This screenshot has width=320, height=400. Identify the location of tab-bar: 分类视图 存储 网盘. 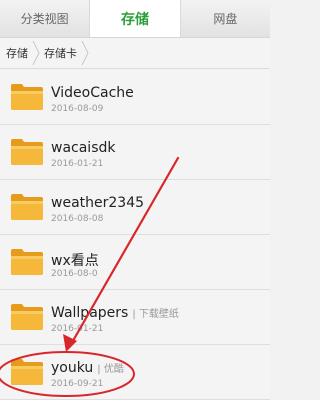
(135, 19).